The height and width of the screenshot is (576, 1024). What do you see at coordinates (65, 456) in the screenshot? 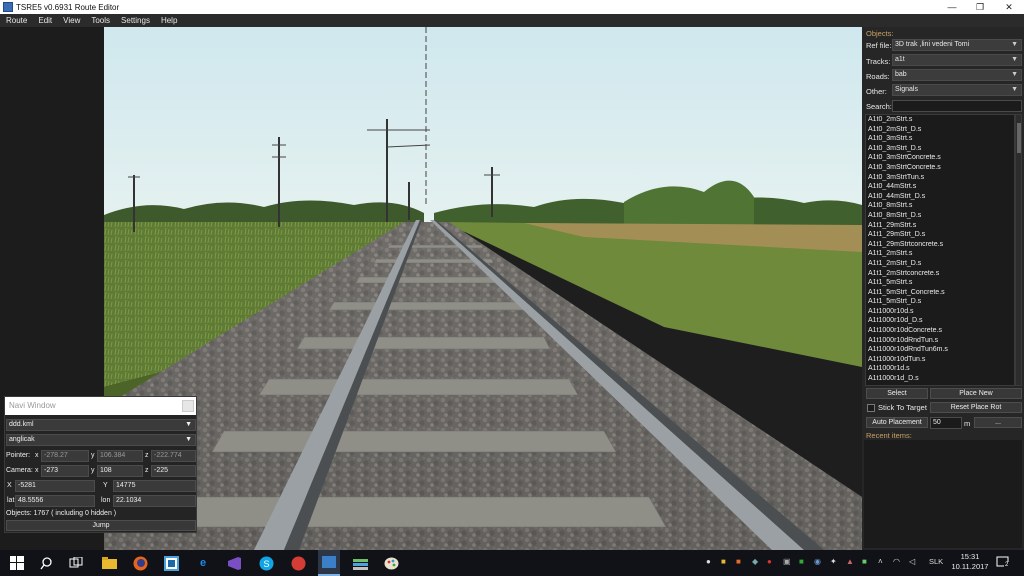
I see `pointer-x-field: -278.27` at bounding box center [65, 456].